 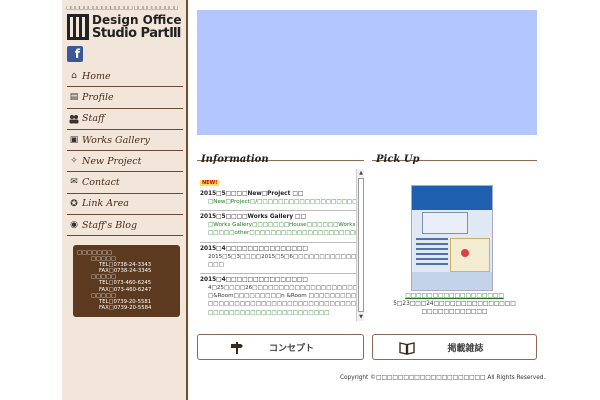 What do you see at coordinates (465, 348) in the screenshot?
I see `magazine-label: 掲載雑誌` at bounding box center [465, 348].